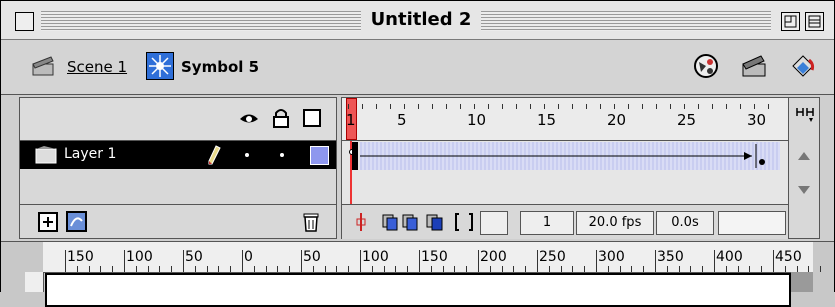  I want to click on paint-bucket-icon, so click(802, 66).